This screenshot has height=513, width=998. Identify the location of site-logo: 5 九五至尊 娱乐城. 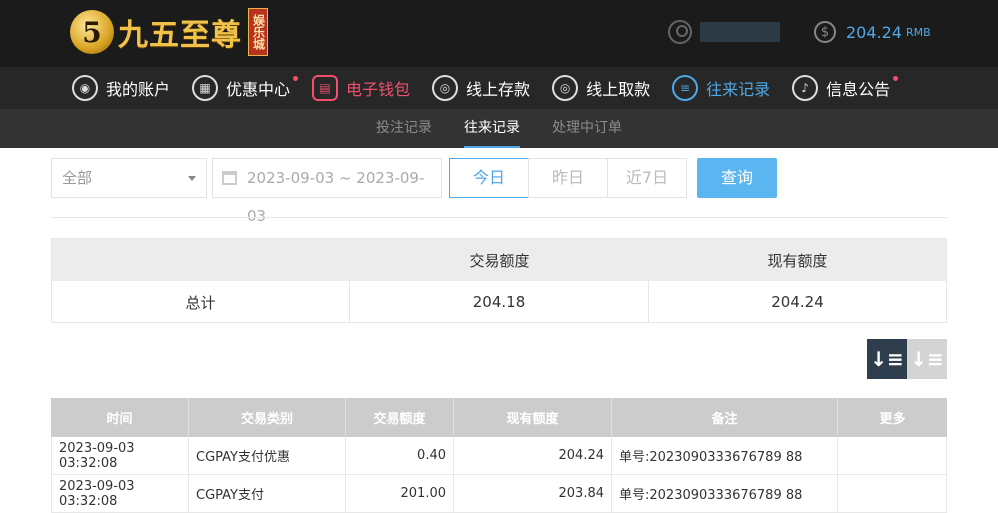
(169, 32).